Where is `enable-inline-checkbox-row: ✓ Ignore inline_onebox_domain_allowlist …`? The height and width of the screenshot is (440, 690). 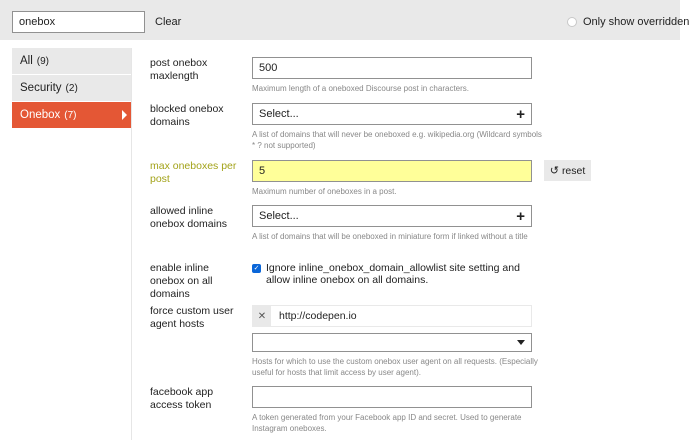 enable-inline-checkbox-row: ✓ Ignore inline_onebox_domain_allowlist … is located at coordinates (392, 274).